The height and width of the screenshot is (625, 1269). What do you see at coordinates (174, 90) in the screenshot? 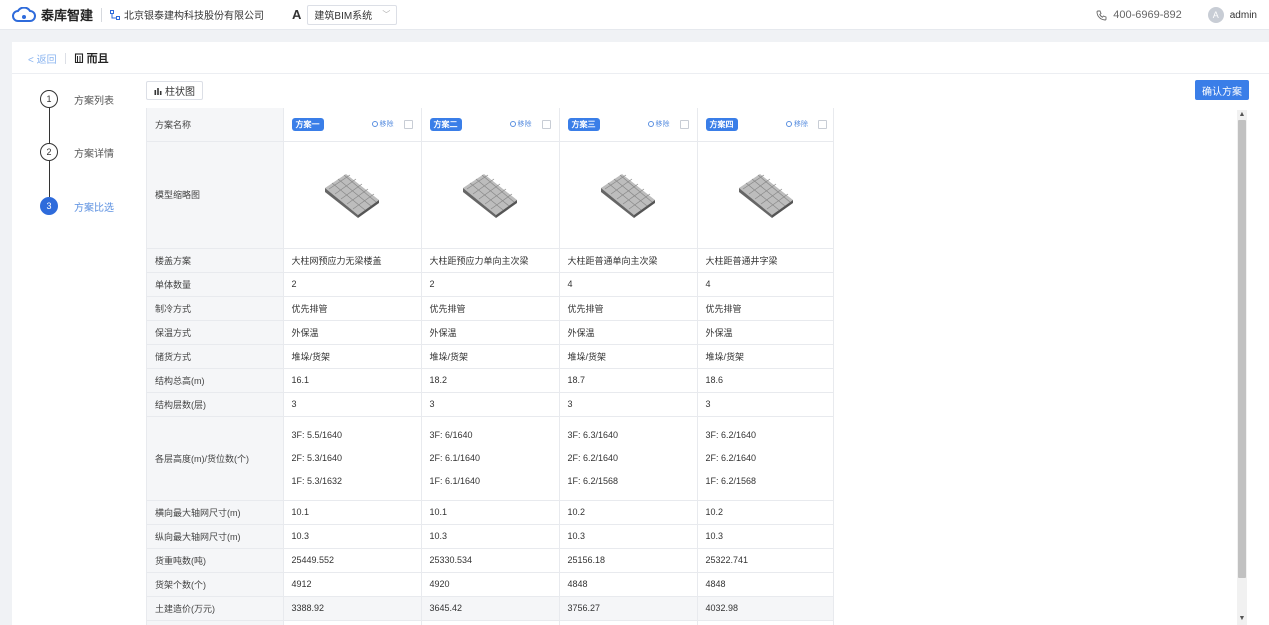
I see `bar-chart-button: 柱状图` at bounding box center [174, 90].